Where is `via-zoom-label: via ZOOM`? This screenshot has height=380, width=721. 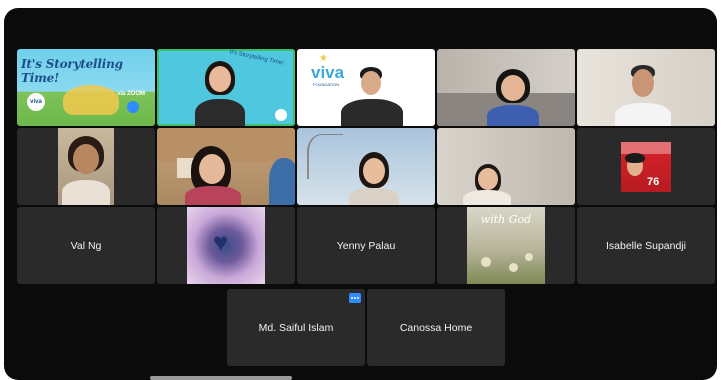 via-zoom-label: via ZOOM is located at coordinates (131, 94).